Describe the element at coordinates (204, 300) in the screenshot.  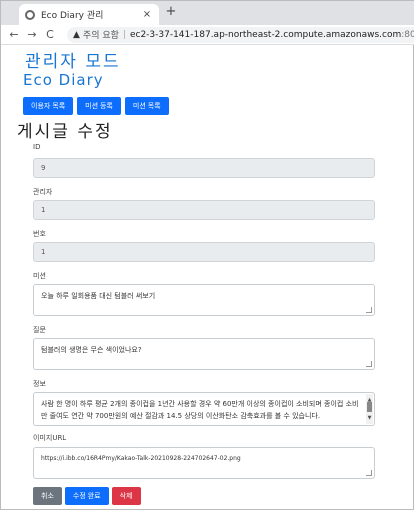
I see `mission-textarea: 오늘 하루 일회용품 대신 텀블러 써보기` at that location.